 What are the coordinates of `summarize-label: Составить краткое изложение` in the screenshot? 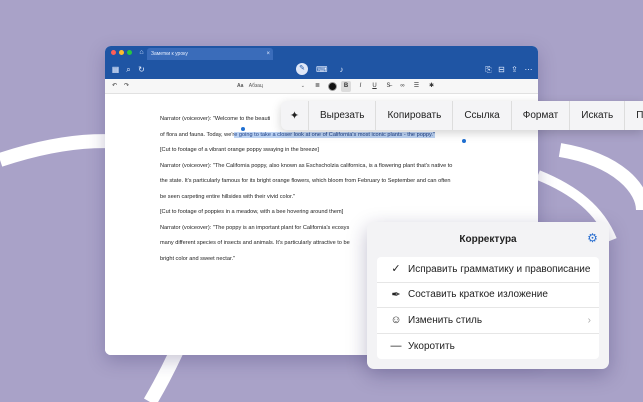 It's located at (478, 295).